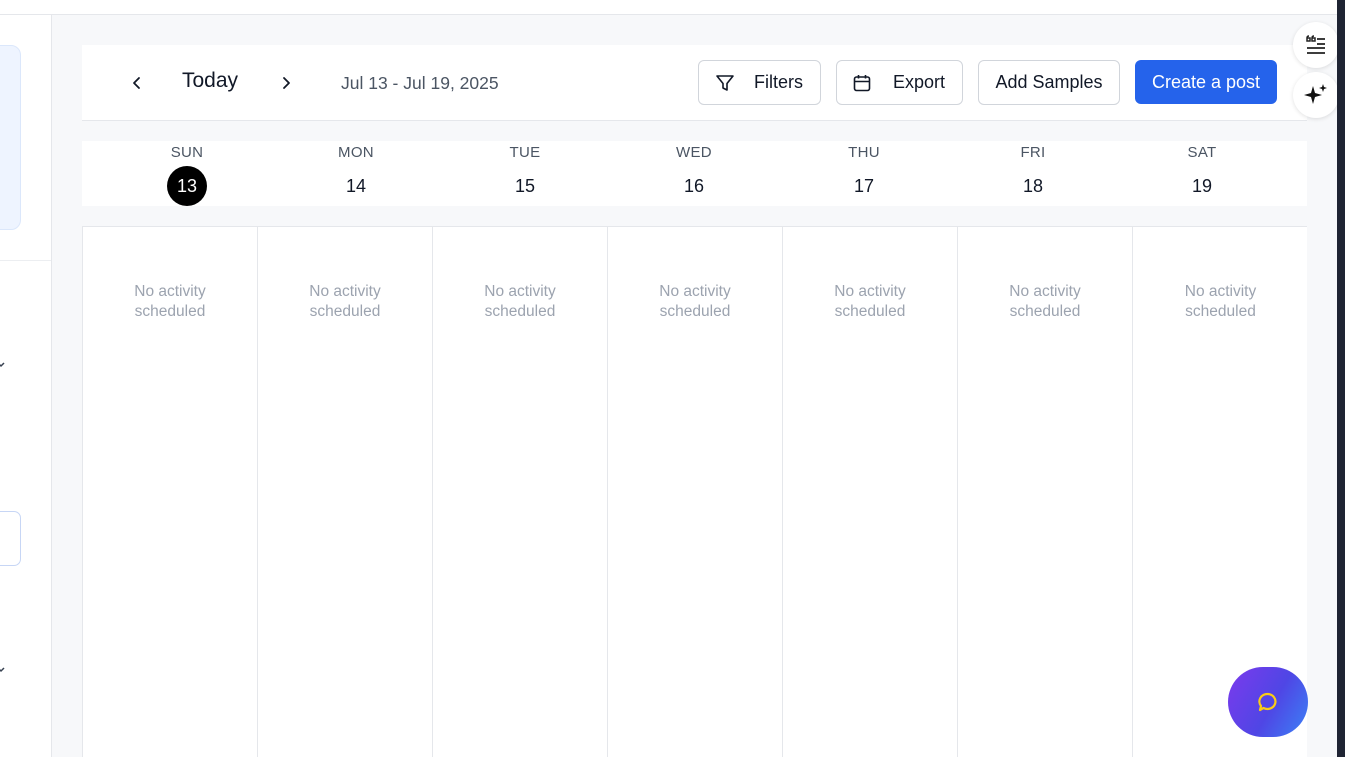 This screenshot has width=1345, height=757. Describe the element at coordinates (1202, 186) in the screenshot. I see `day-number: 19` at that location.